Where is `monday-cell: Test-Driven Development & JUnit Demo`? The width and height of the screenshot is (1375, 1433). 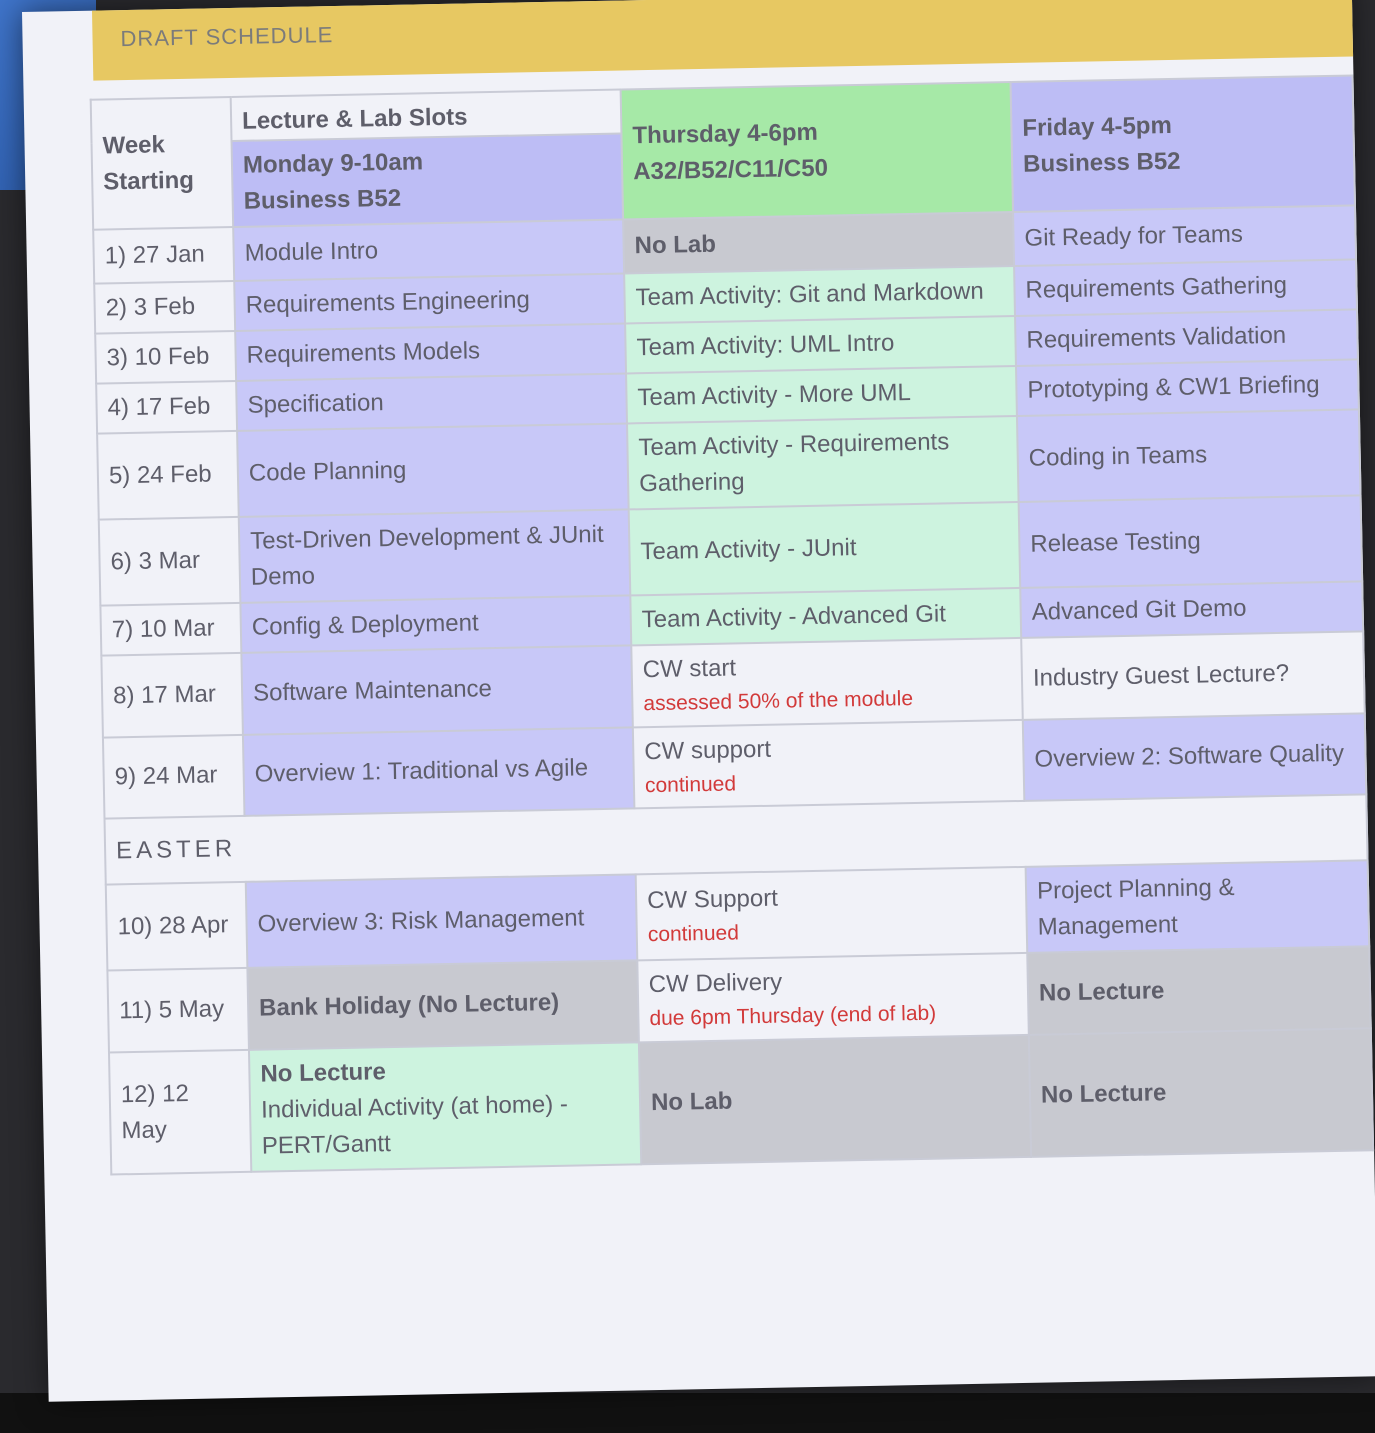 monday-cell: Test-Driven Development & JUnit Demo is located at coordinates (434, 556).